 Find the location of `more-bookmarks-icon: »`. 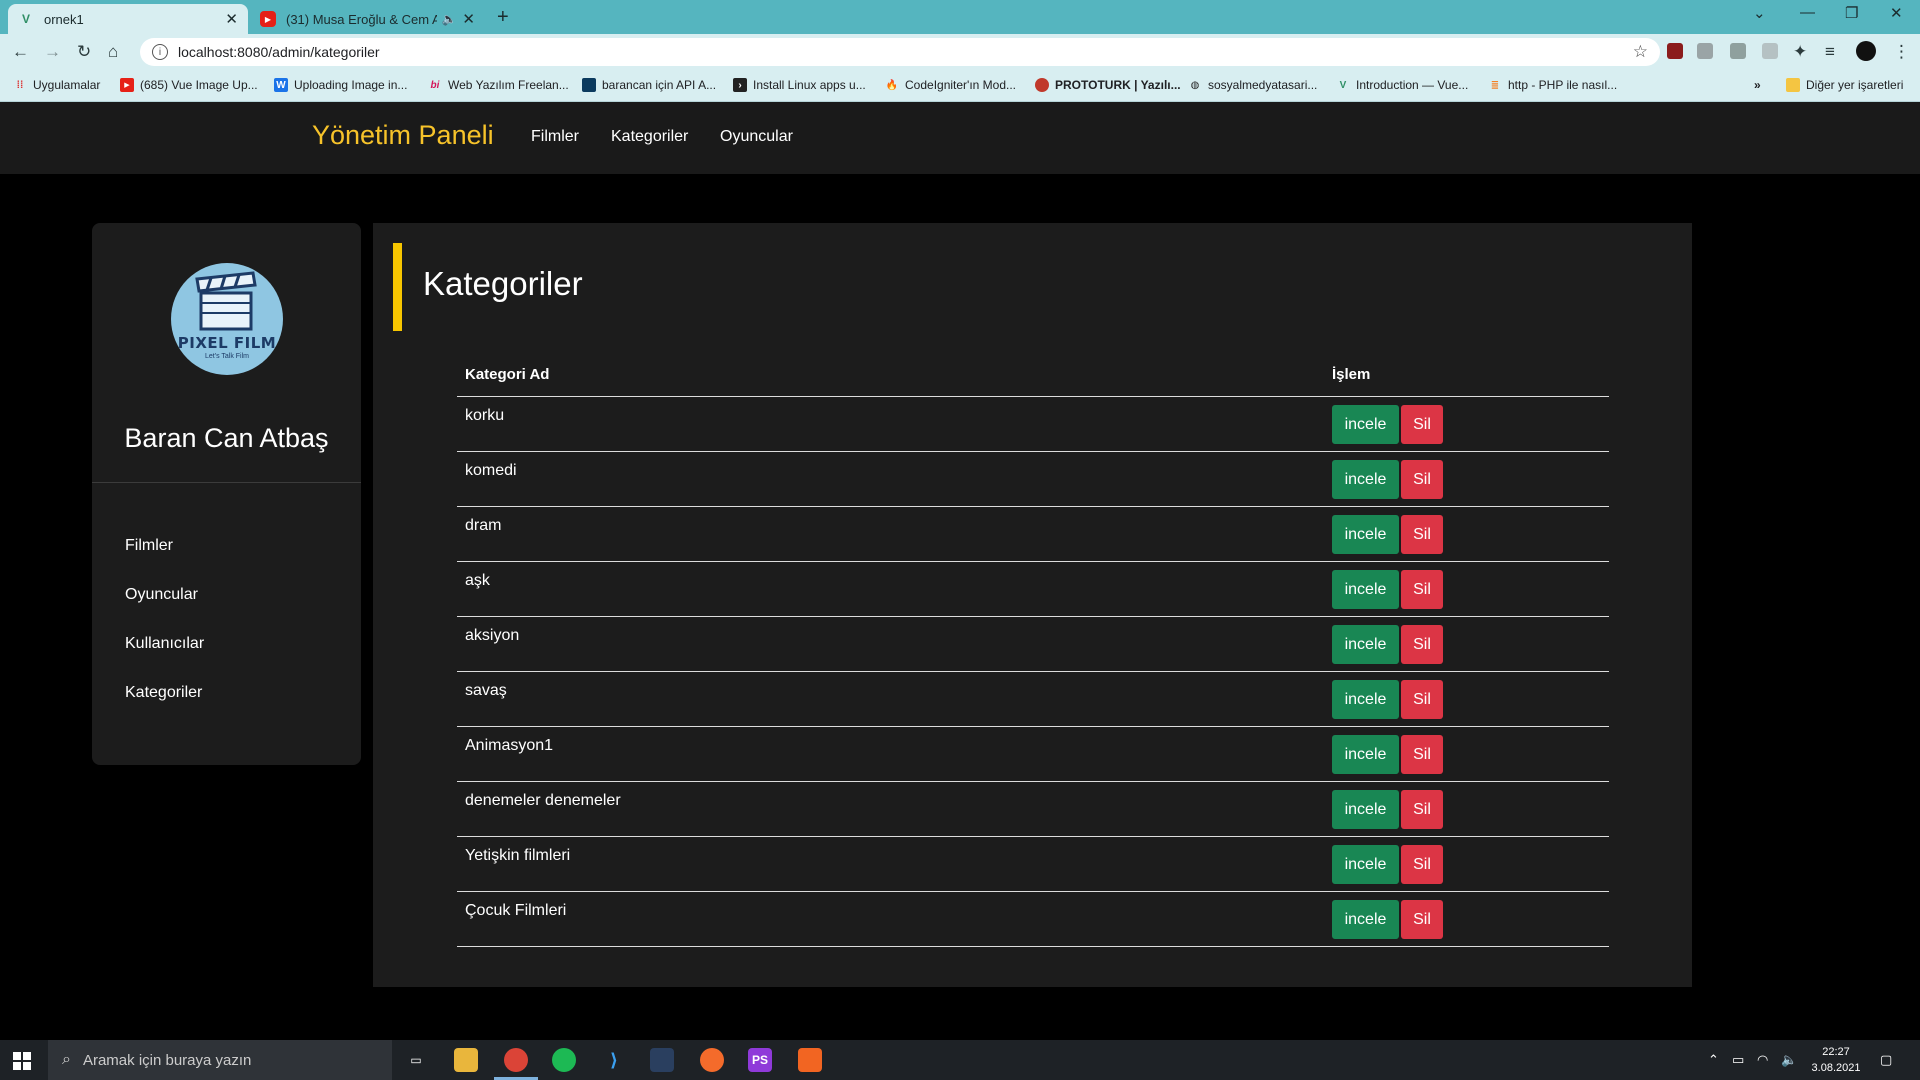

more-bookmarks-icon: » is located at coordinates (1757, 85).